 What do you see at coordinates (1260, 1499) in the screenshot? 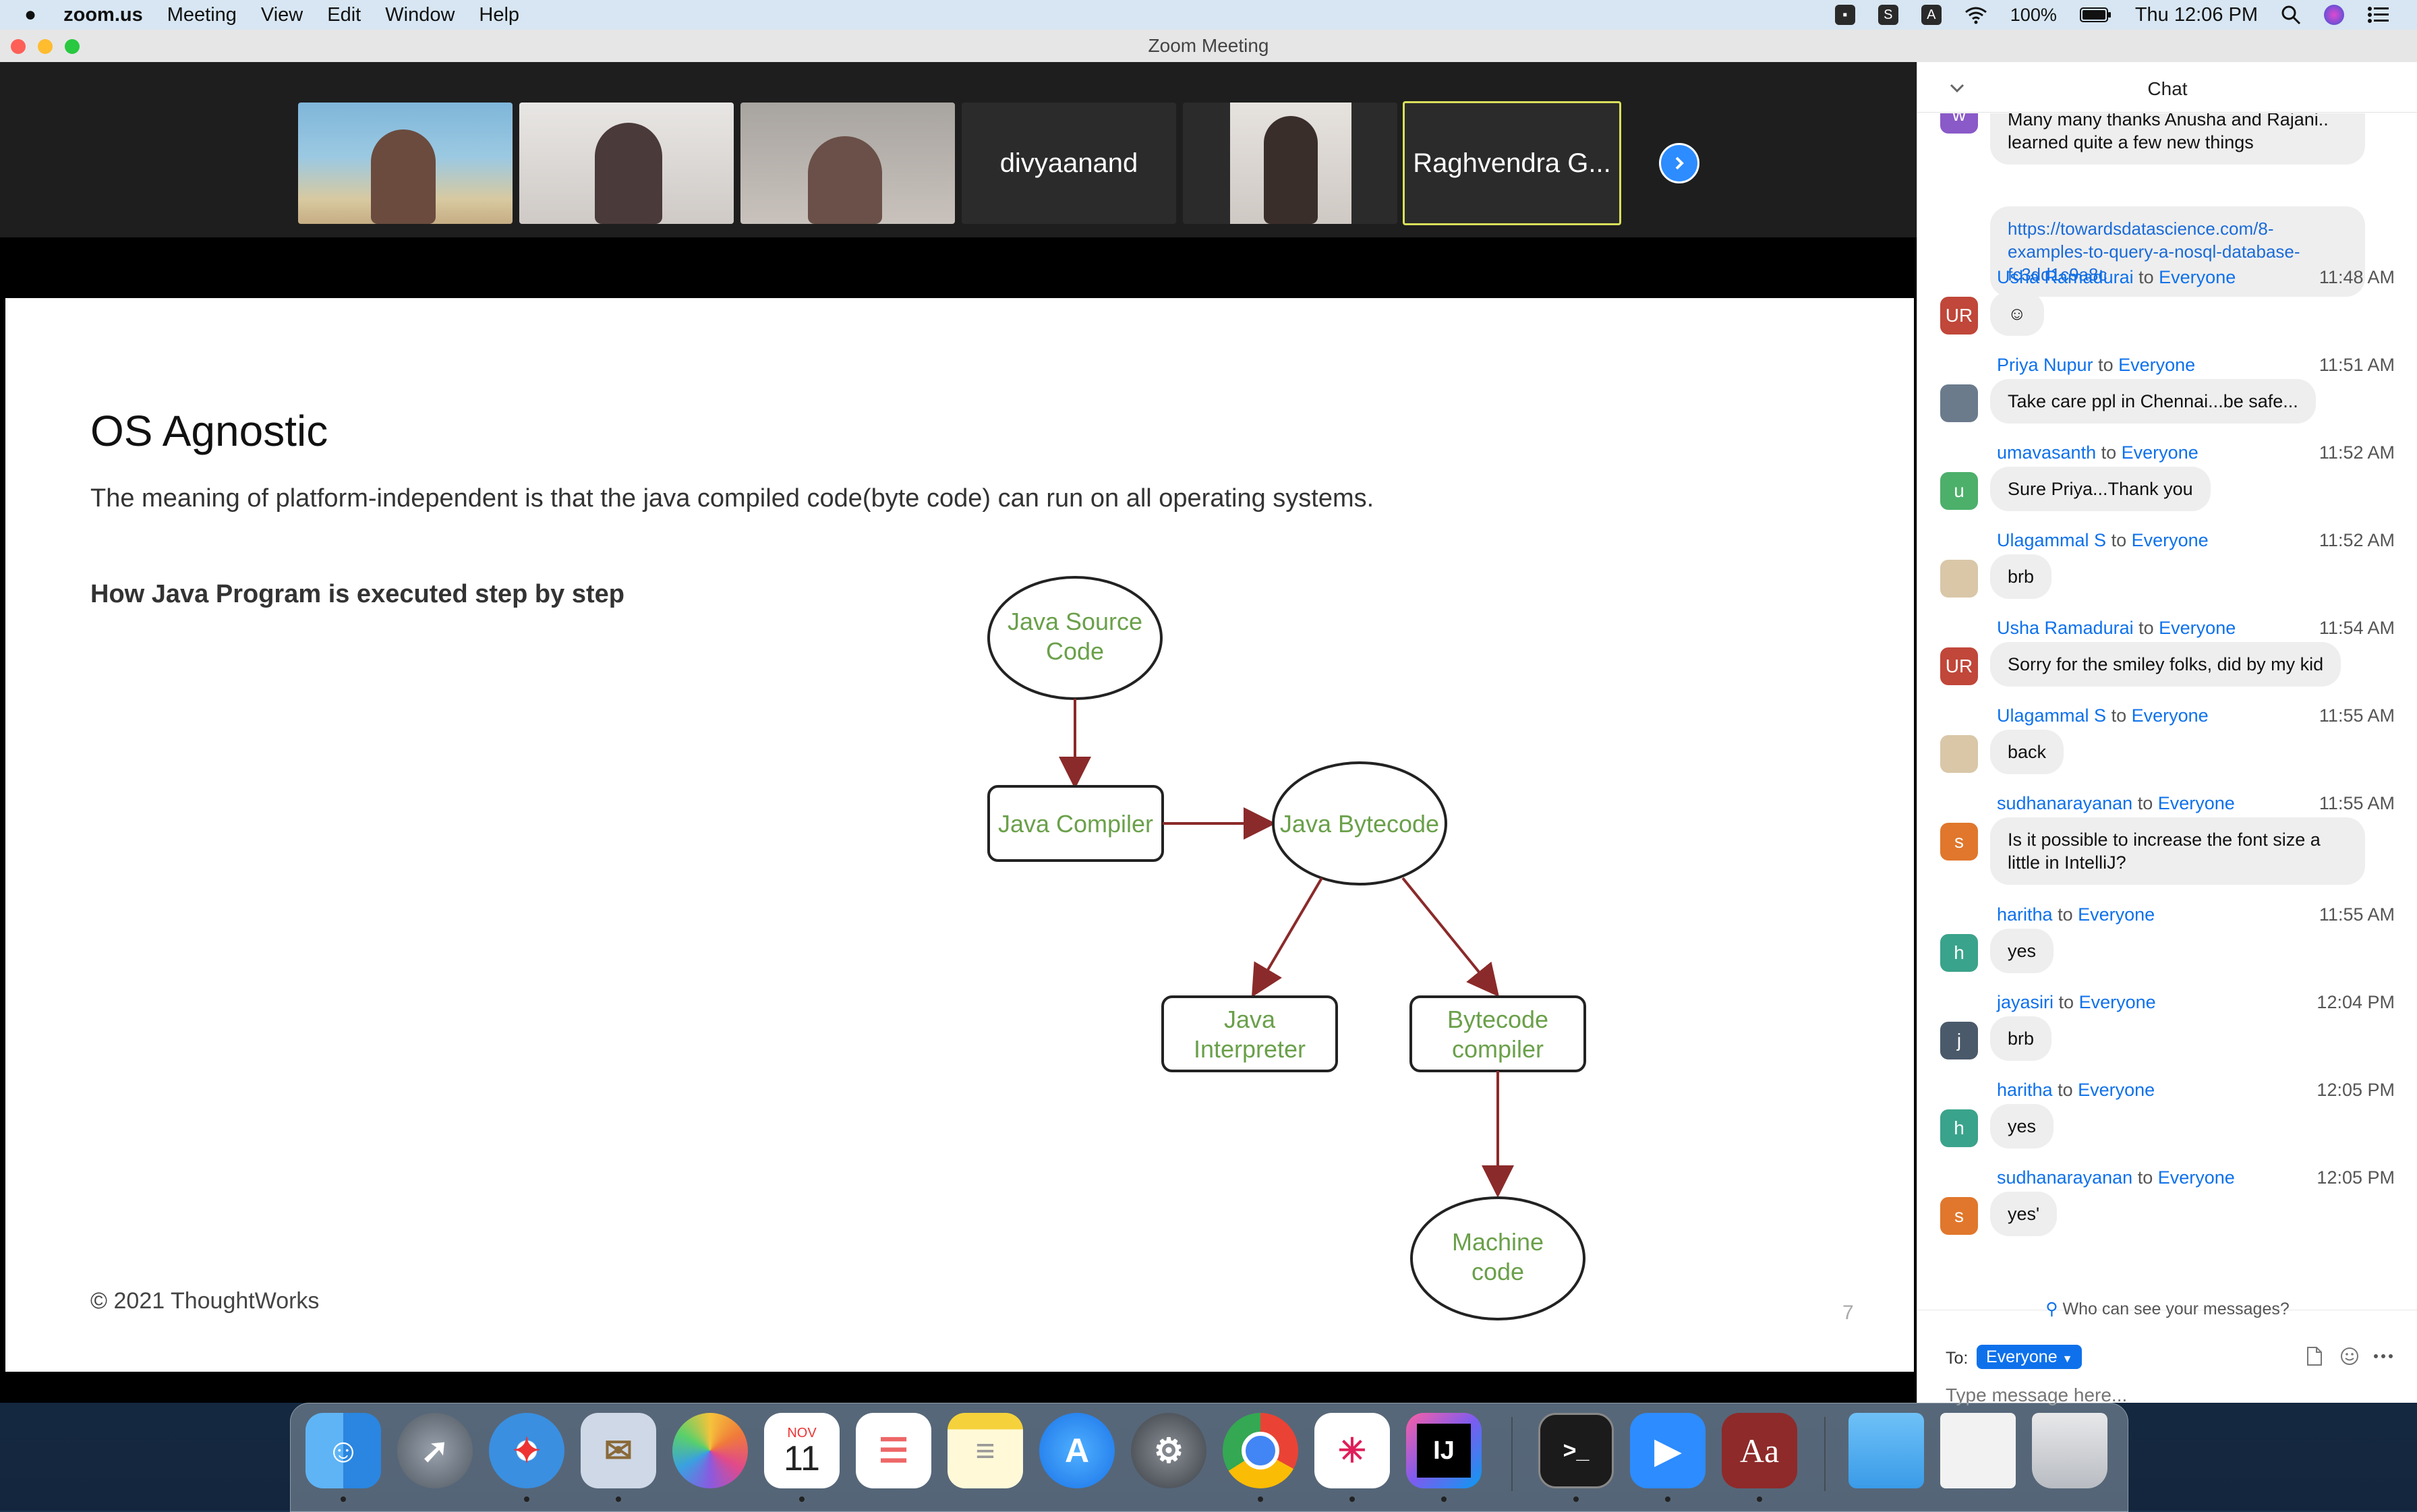
I see `running-indicator` at bounding box center [1260, 1499].